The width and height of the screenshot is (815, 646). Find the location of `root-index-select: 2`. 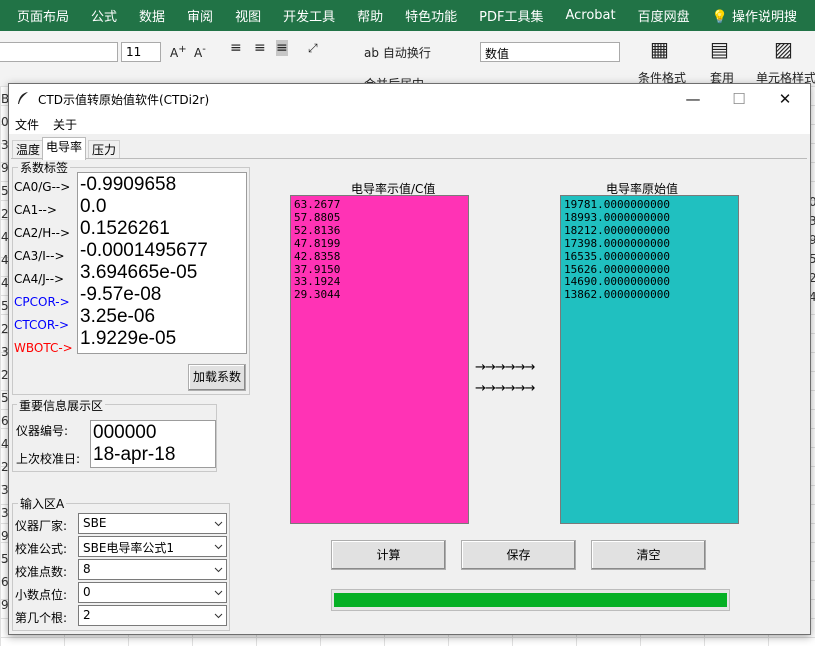

root-index-select: 2 is located at coordinates (152, 615).